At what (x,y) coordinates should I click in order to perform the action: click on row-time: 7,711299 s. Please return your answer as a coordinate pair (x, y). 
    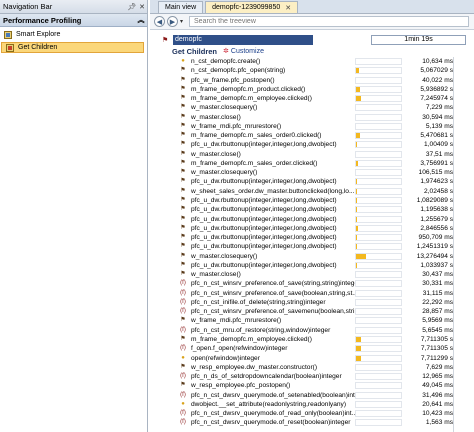
    Looking at the image, I should click on (436, 358).